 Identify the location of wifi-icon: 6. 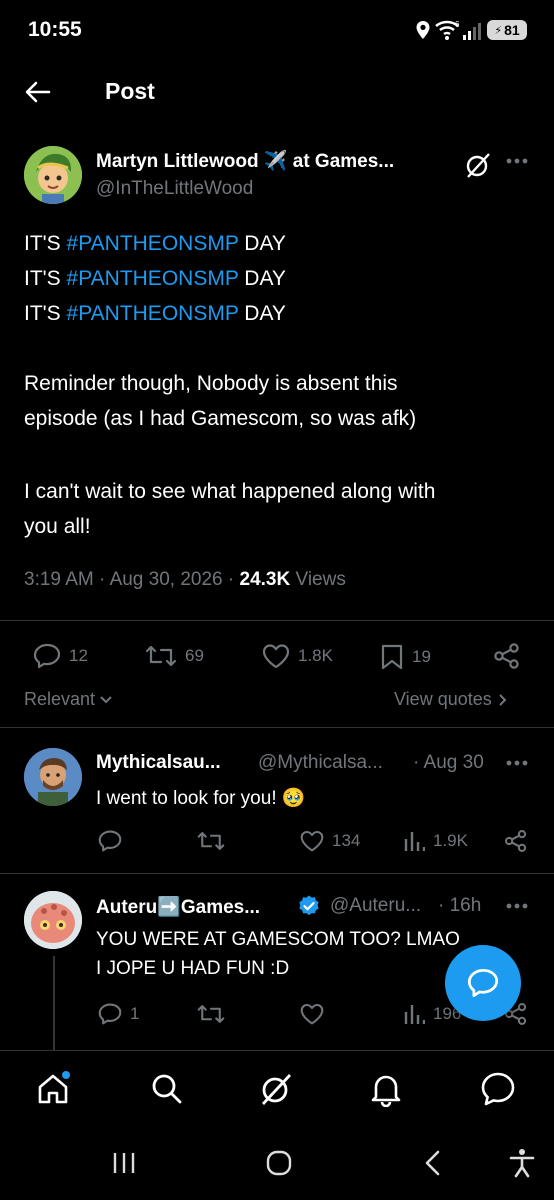
(447, 30).